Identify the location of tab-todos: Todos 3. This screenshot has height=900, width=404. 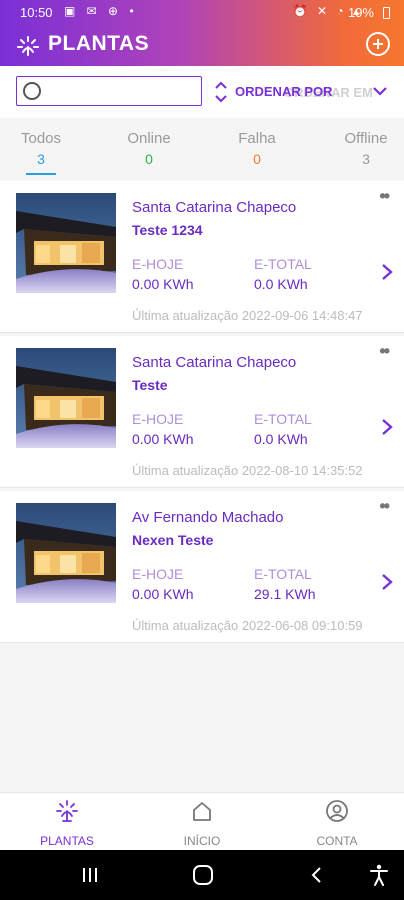
(41, 148).